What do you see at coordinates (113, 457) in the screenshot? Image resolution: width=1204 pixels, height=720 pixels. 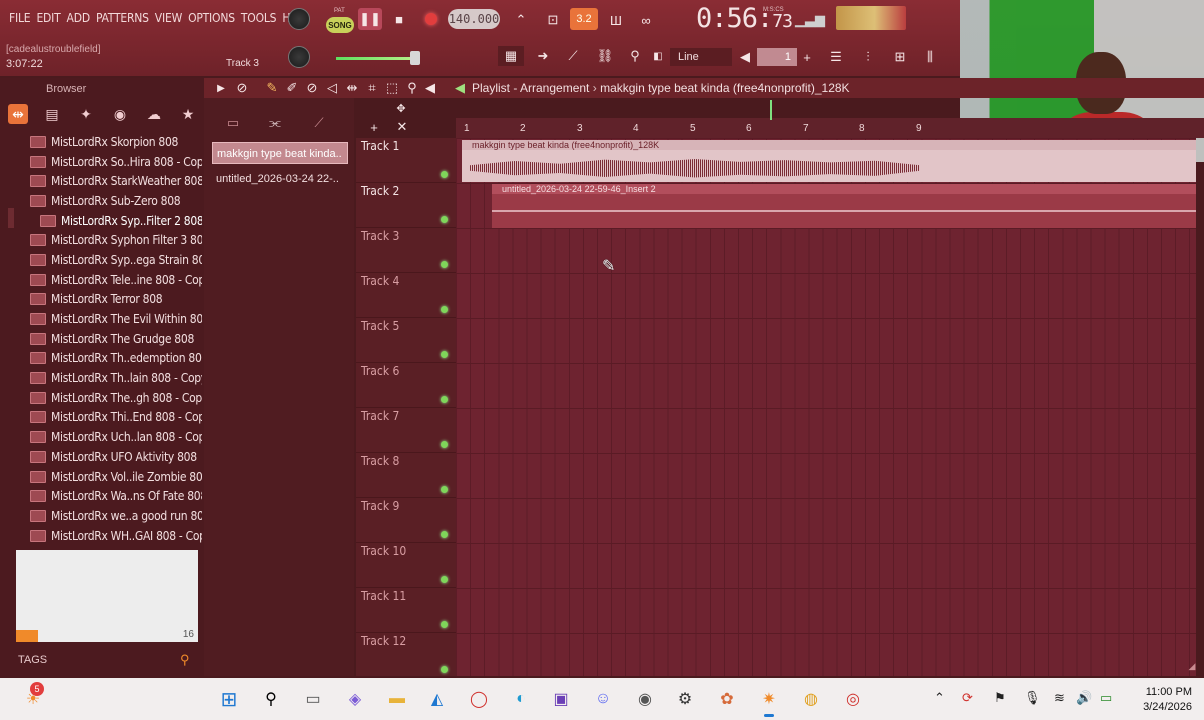 I see `list-item: MistLordRx UFO Aktivity 808` at bounding box center [113, 457].